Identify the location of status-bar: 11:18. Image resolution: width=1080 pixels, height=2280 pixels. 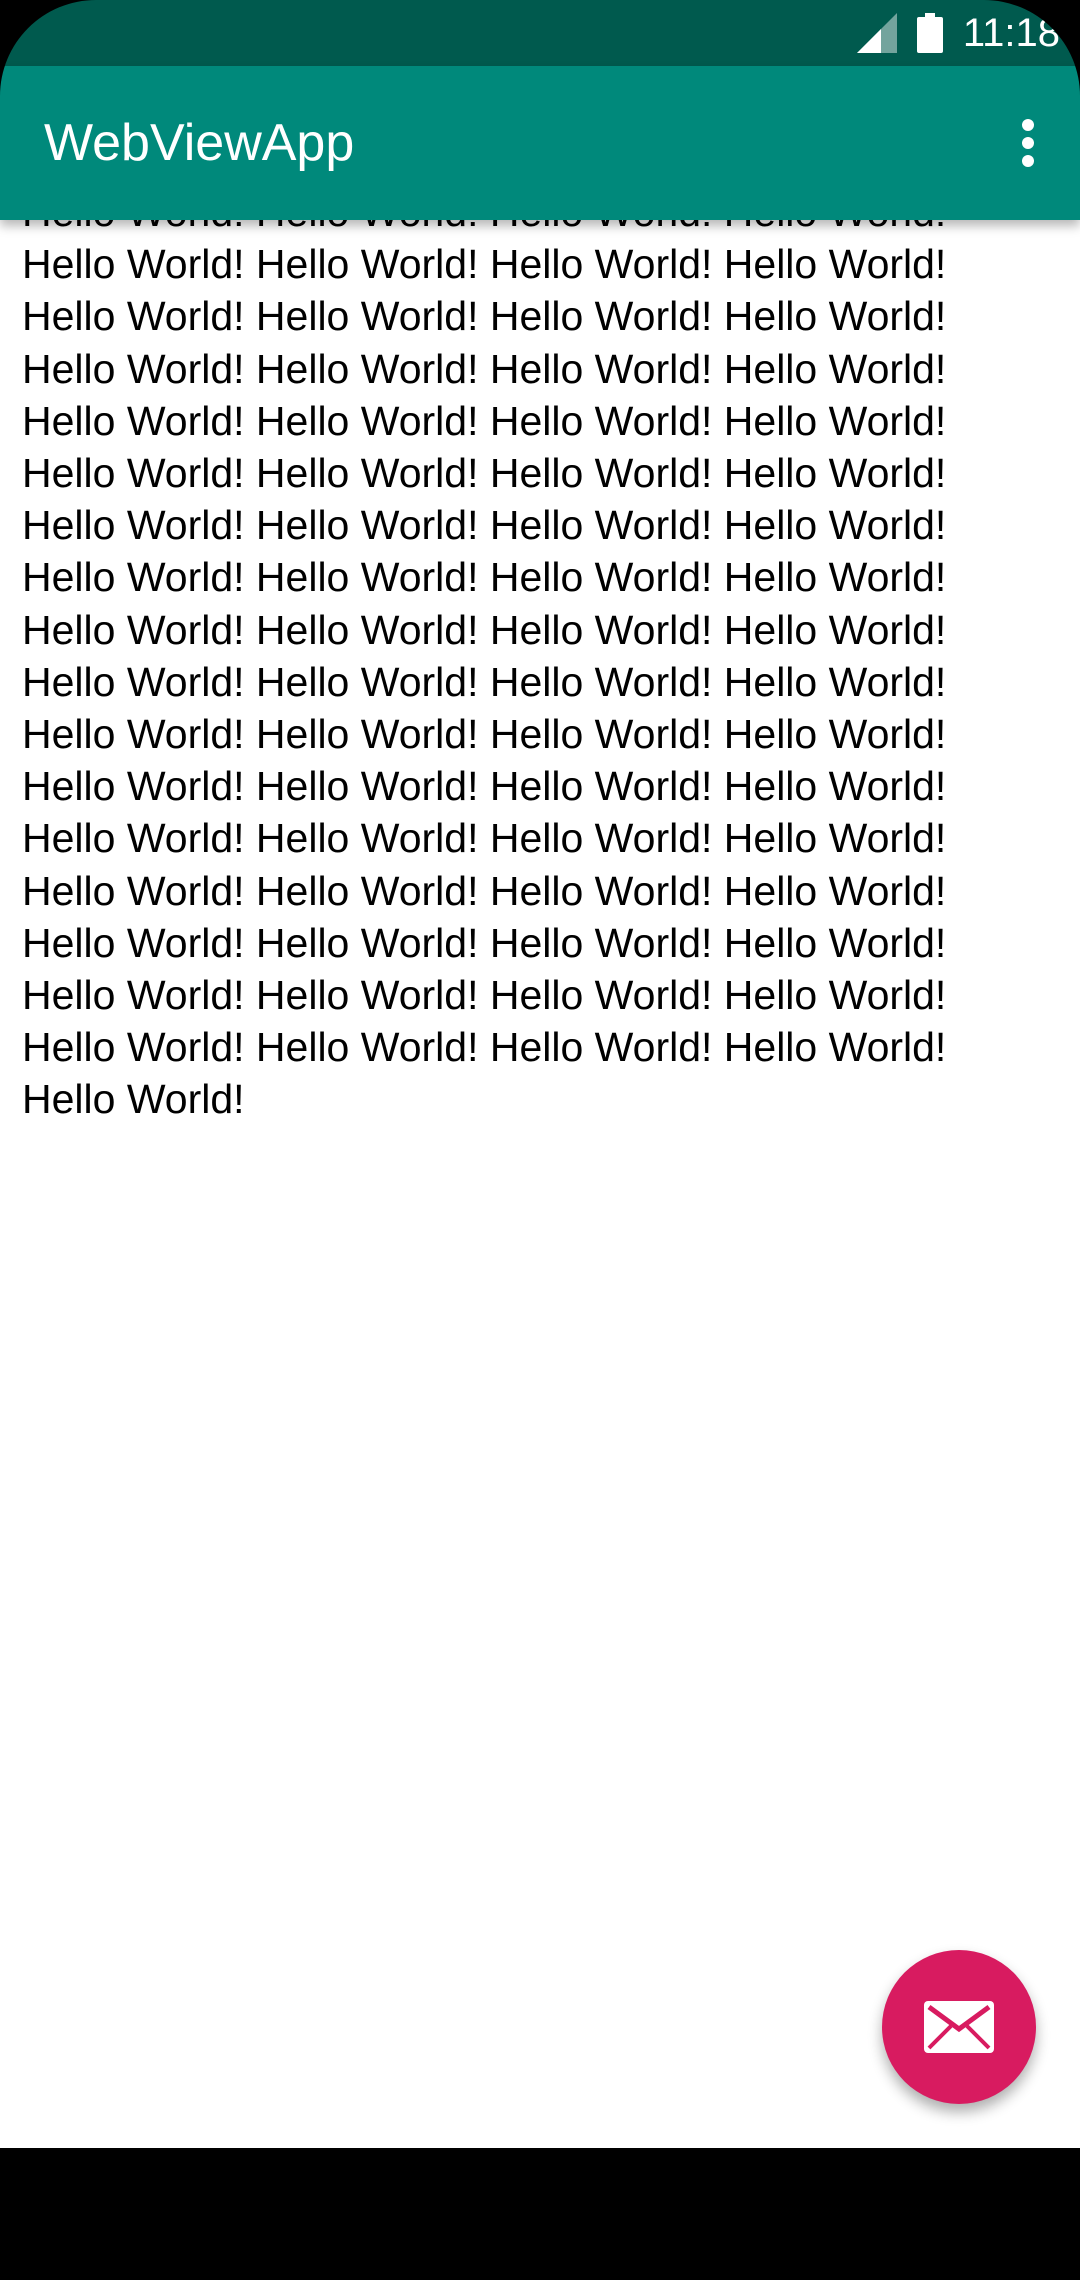
(540, 33).